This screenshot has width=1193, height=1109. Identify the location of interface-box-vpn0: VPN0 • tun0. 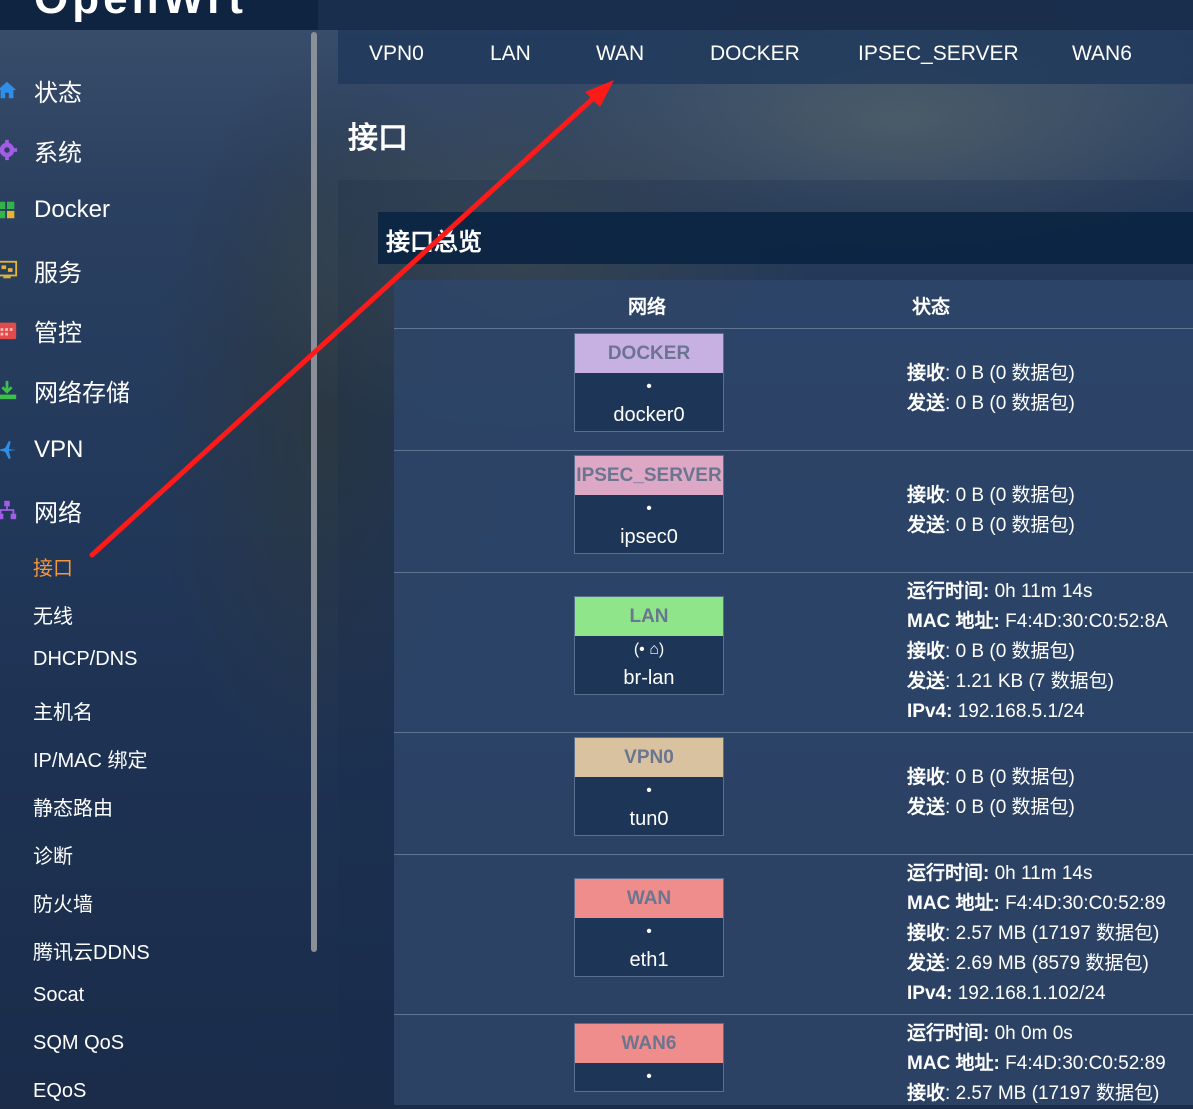
(649, 786).